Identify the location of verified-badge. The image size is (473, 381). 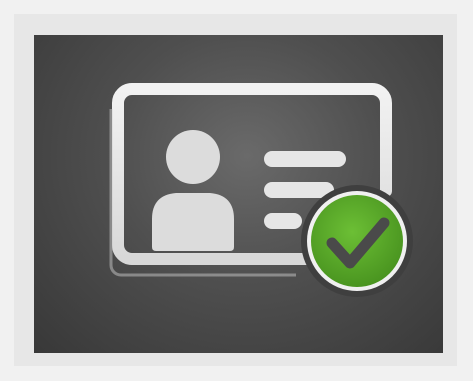
(357, 241).